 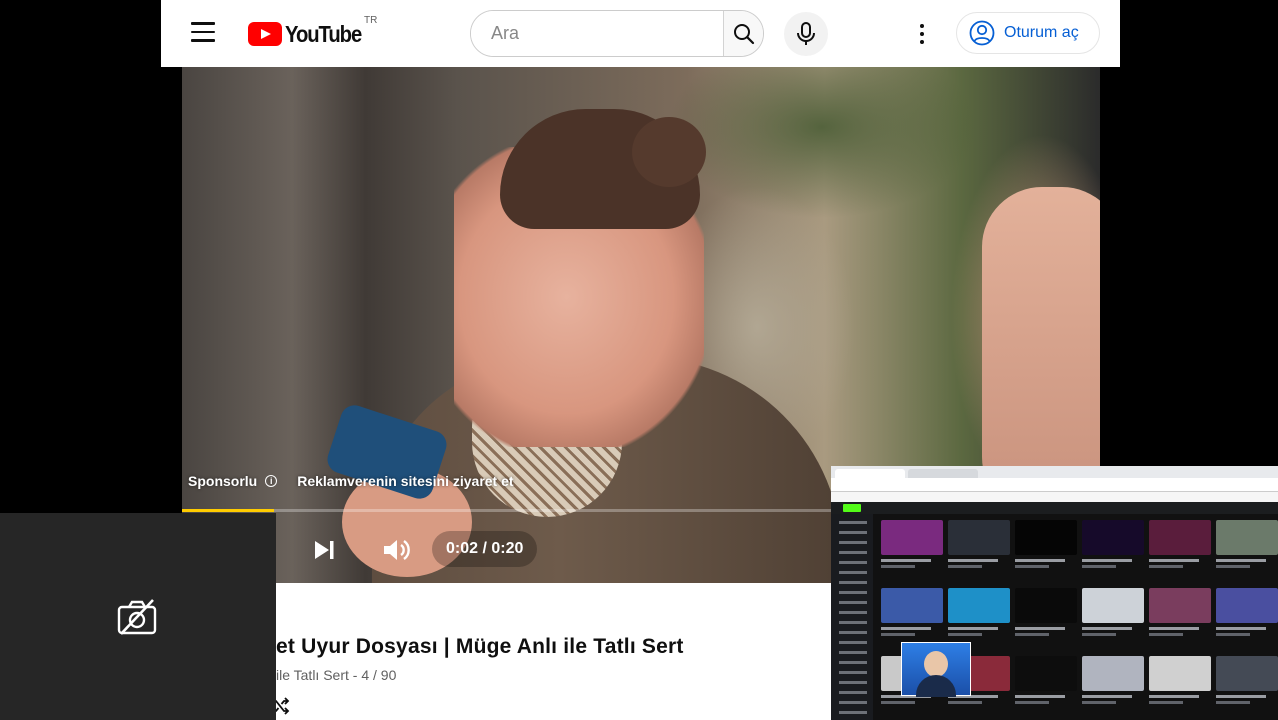 I want to click on region-code: TR, so click(x=371, y=20).